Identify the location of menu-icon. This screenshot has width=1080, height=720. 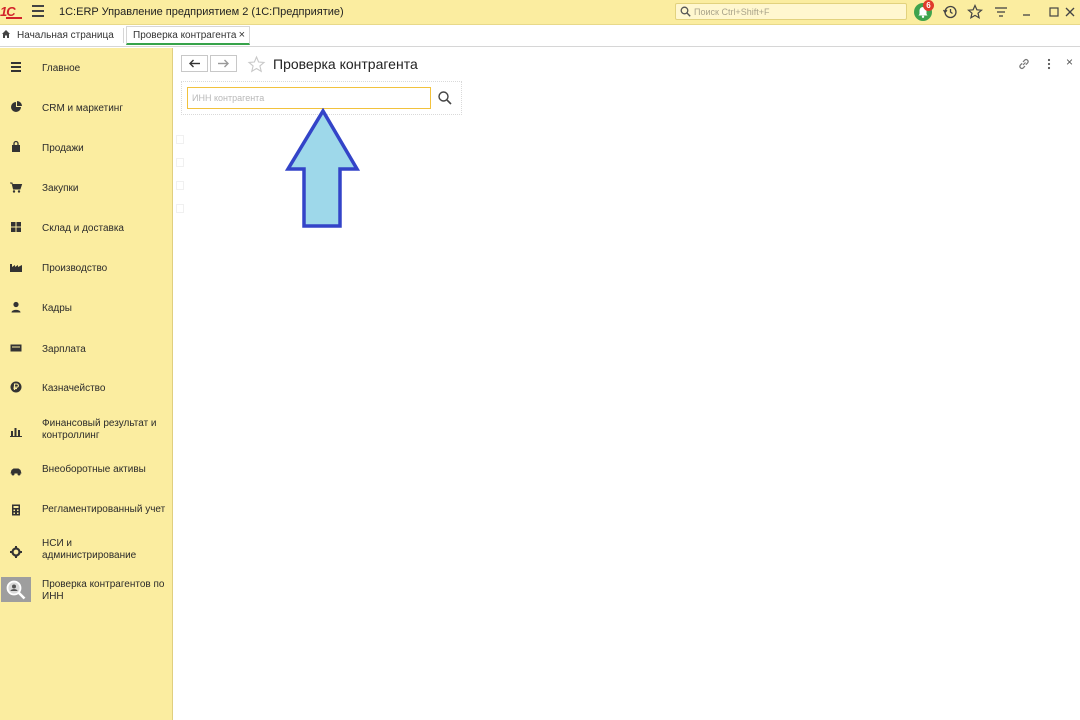
(38, 11).